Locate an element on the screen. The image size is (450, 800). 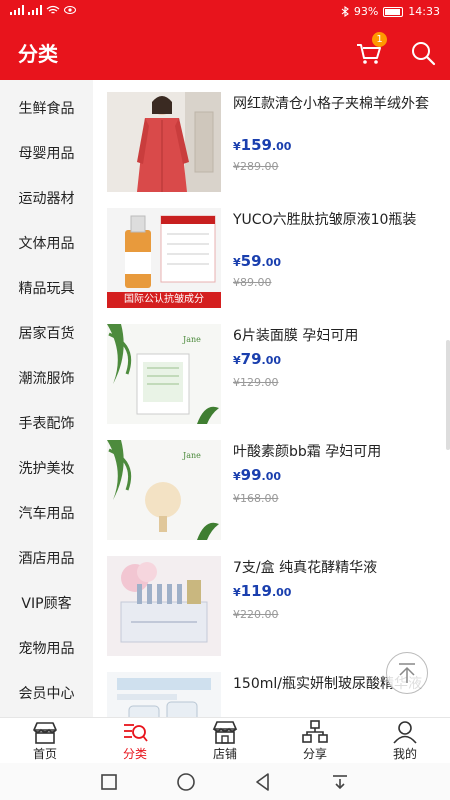
share-icon is located at coordinates (315, 731).